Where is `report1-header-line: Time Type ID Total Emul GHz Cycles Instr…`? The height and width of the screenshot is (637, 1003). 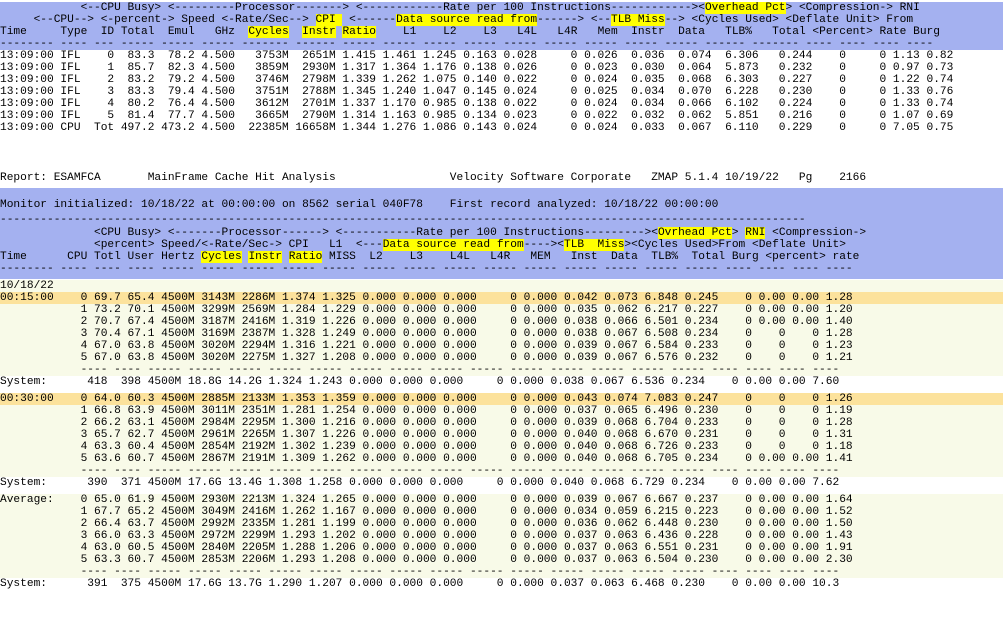
report1-header-line: Time Type ID Total Emul GHz Cycles Instr… is located at coordinates (501, 32).